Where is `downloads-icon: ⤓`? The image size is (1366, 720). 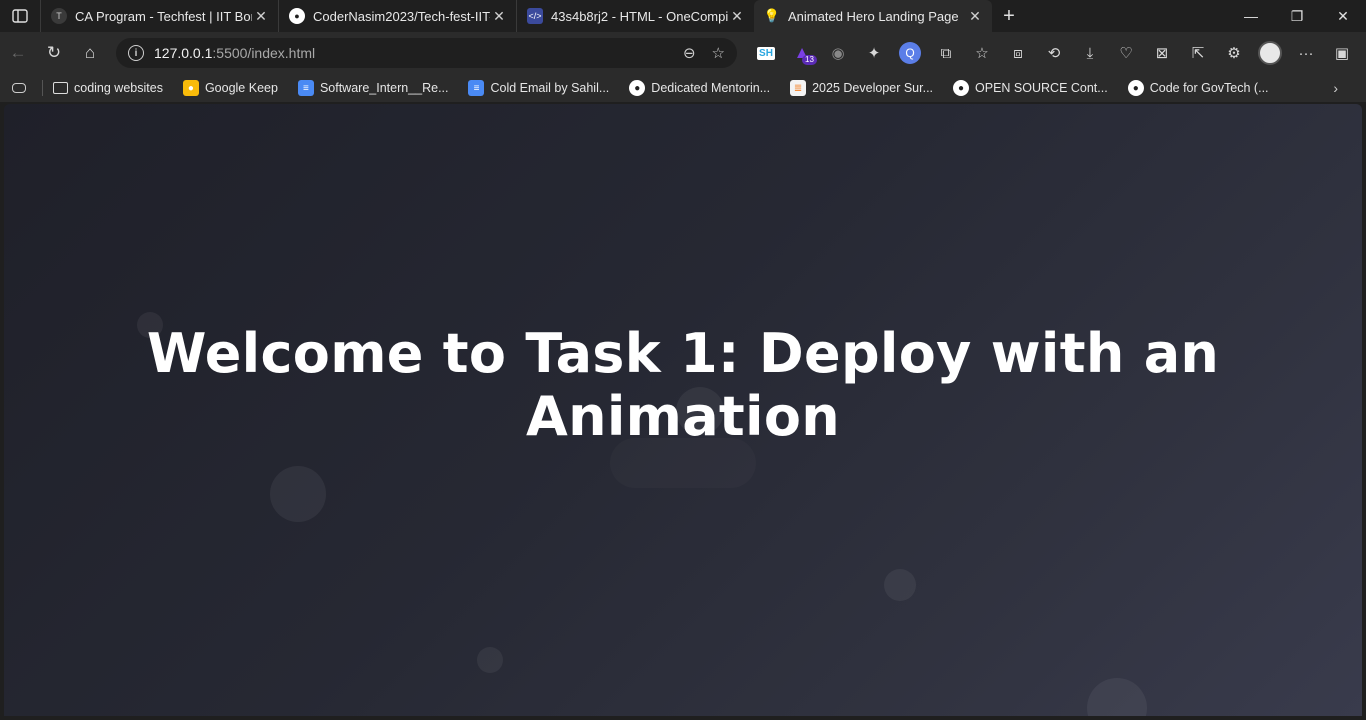
downloads-icon: ⤓ is located at coordinates (1090, 53).